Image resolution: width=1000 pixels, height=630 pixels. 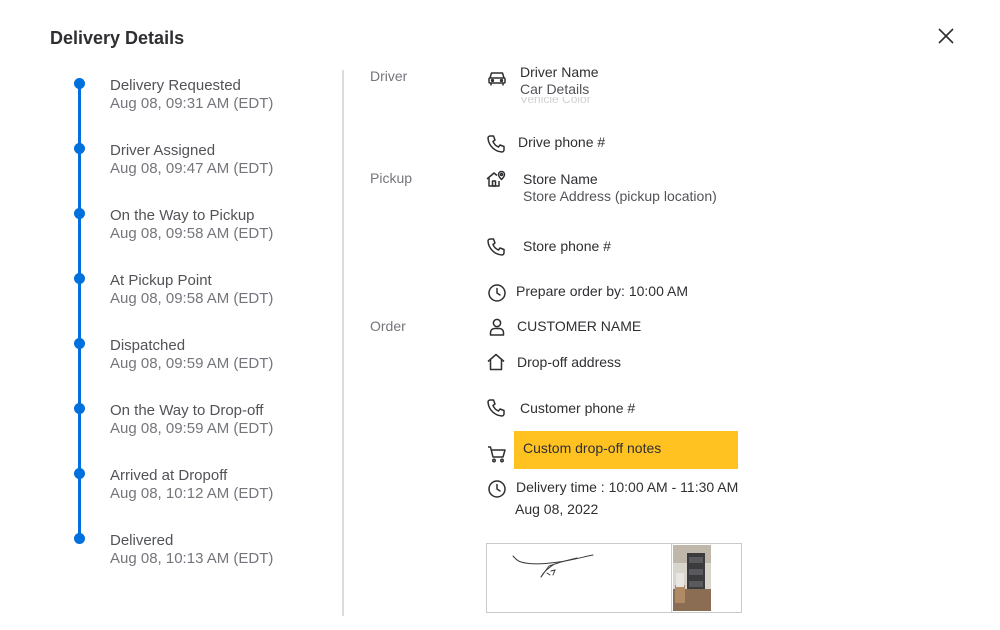 What do you see at coordinates (567, 246) in the screenshot?
I see `store-phone: Store phone #` at bounding box center [567, 246].